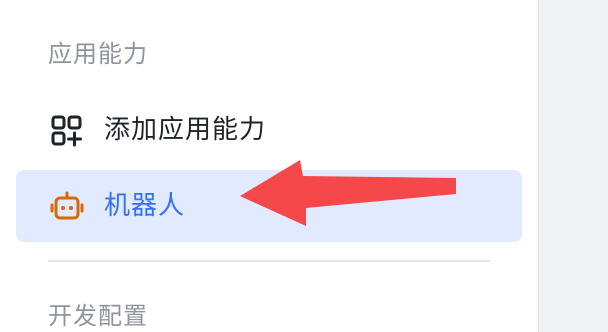 Image resolution: width=608 pixels, height=332 pixels. Describe the element at coordinates (573, 166) in the screenshot. I see `content-panel-edge` at that location.